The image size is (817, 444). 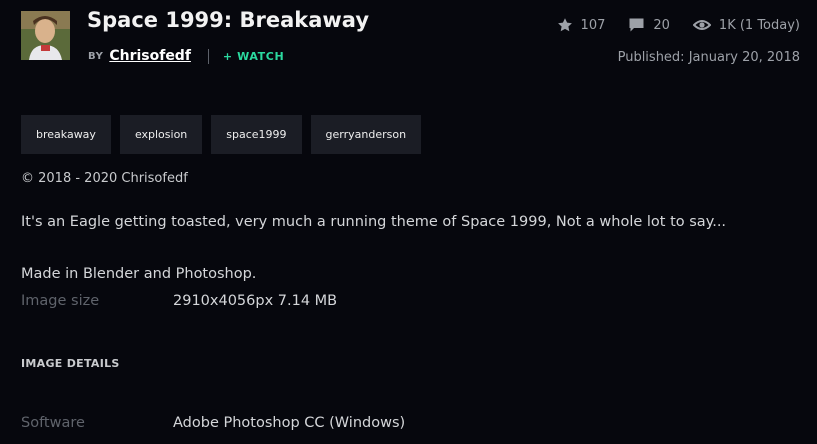 I want to click on views-stat: 1K (1 Today), so click(x=746, y=25).